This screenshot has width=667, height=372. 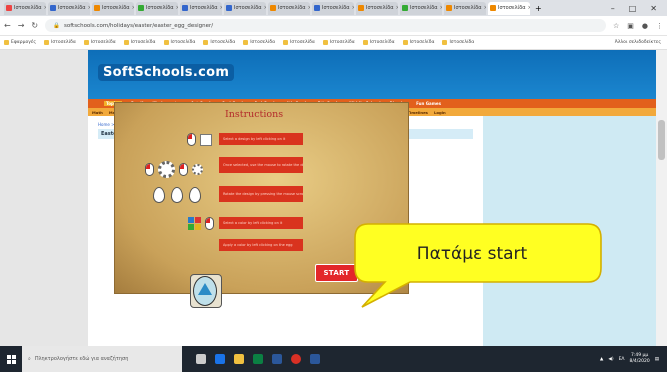 What do you see at coordinates (641, 42) in the screenshot?
I see `other-bookmarks: Άλλοι σελιδοδείκτες` at bounding box center [641, 42].